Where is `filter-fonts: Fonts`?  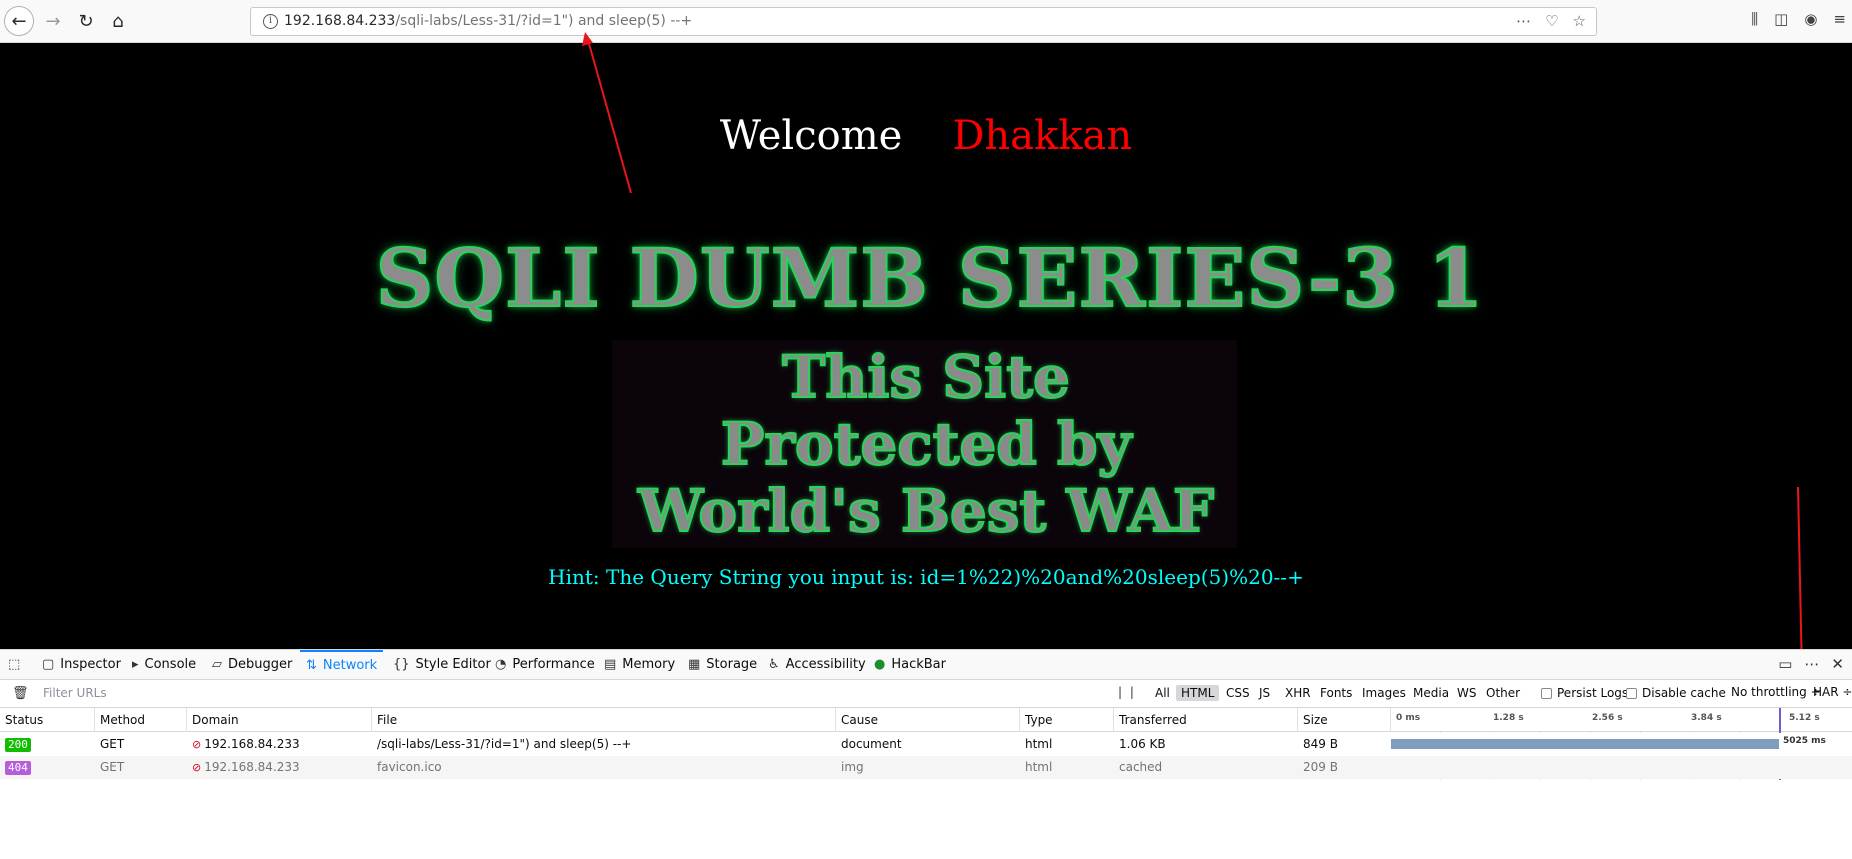
filter-fonts: Fonts is located at coordinates (1336, 693).